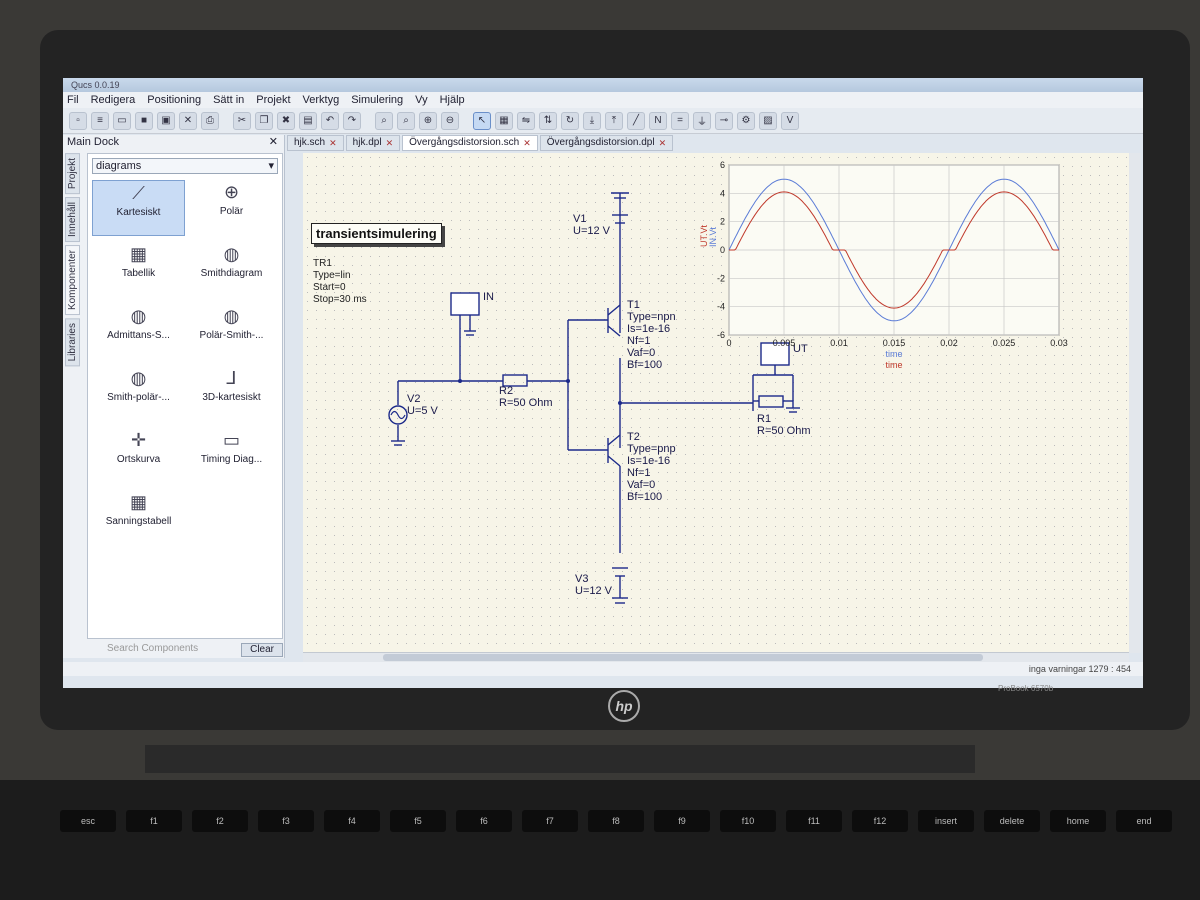 This screenshot has height=900, width=1200. I want to click on clear-button: Clear, so click(262, 650).